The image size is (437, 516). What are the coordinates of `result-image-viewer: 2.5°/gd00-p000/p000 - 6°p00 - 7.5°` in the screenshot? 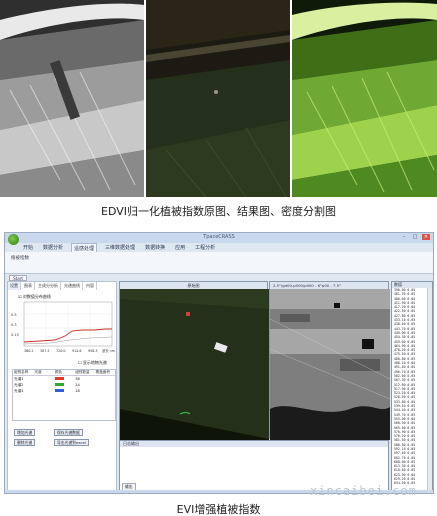 It's located at (329, 360).